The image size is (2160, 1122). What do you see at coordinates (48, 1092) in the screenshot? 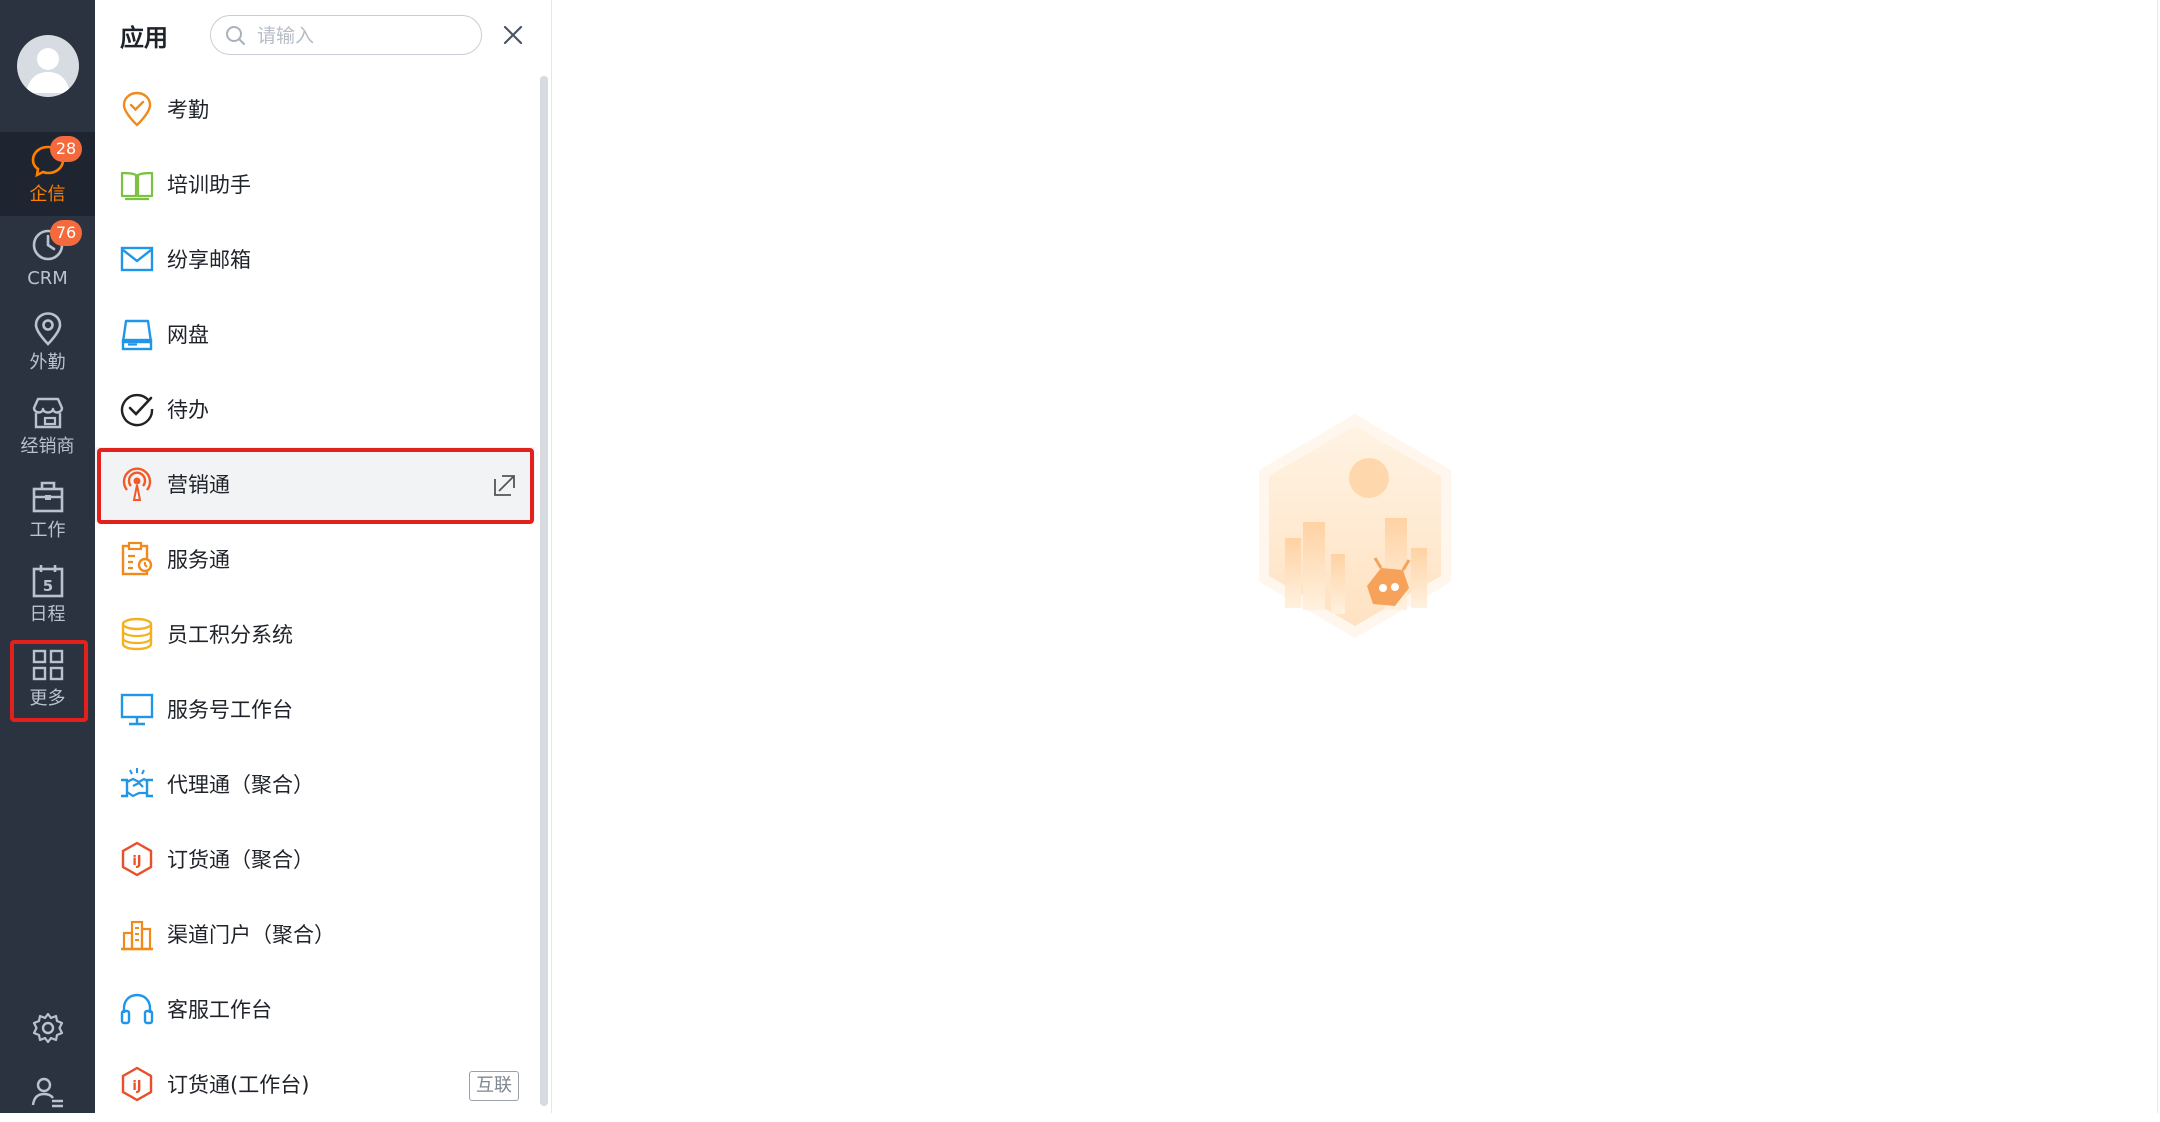
I see `user-profile-icon` at bounding box center [48, 1092].